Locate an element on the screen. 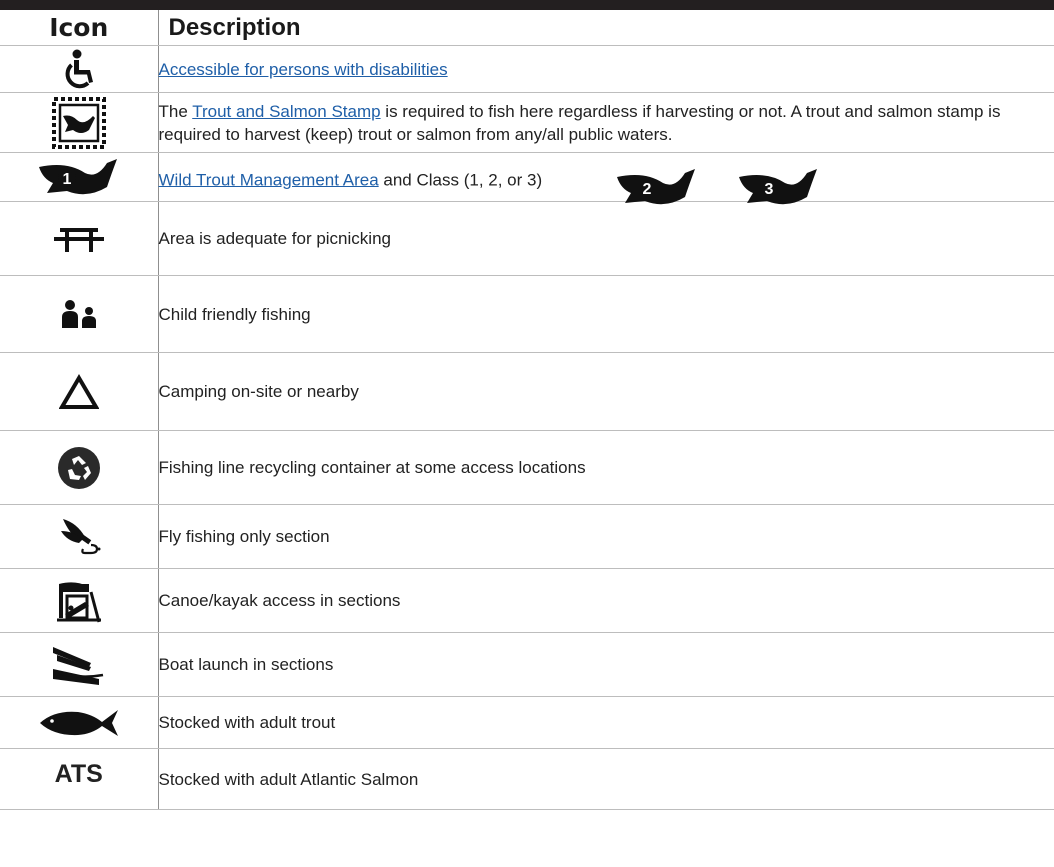 Image resolution: width=1054 pixels, height=867 pixels. icon-column-header: Icon is located at coordinates (79, 28).